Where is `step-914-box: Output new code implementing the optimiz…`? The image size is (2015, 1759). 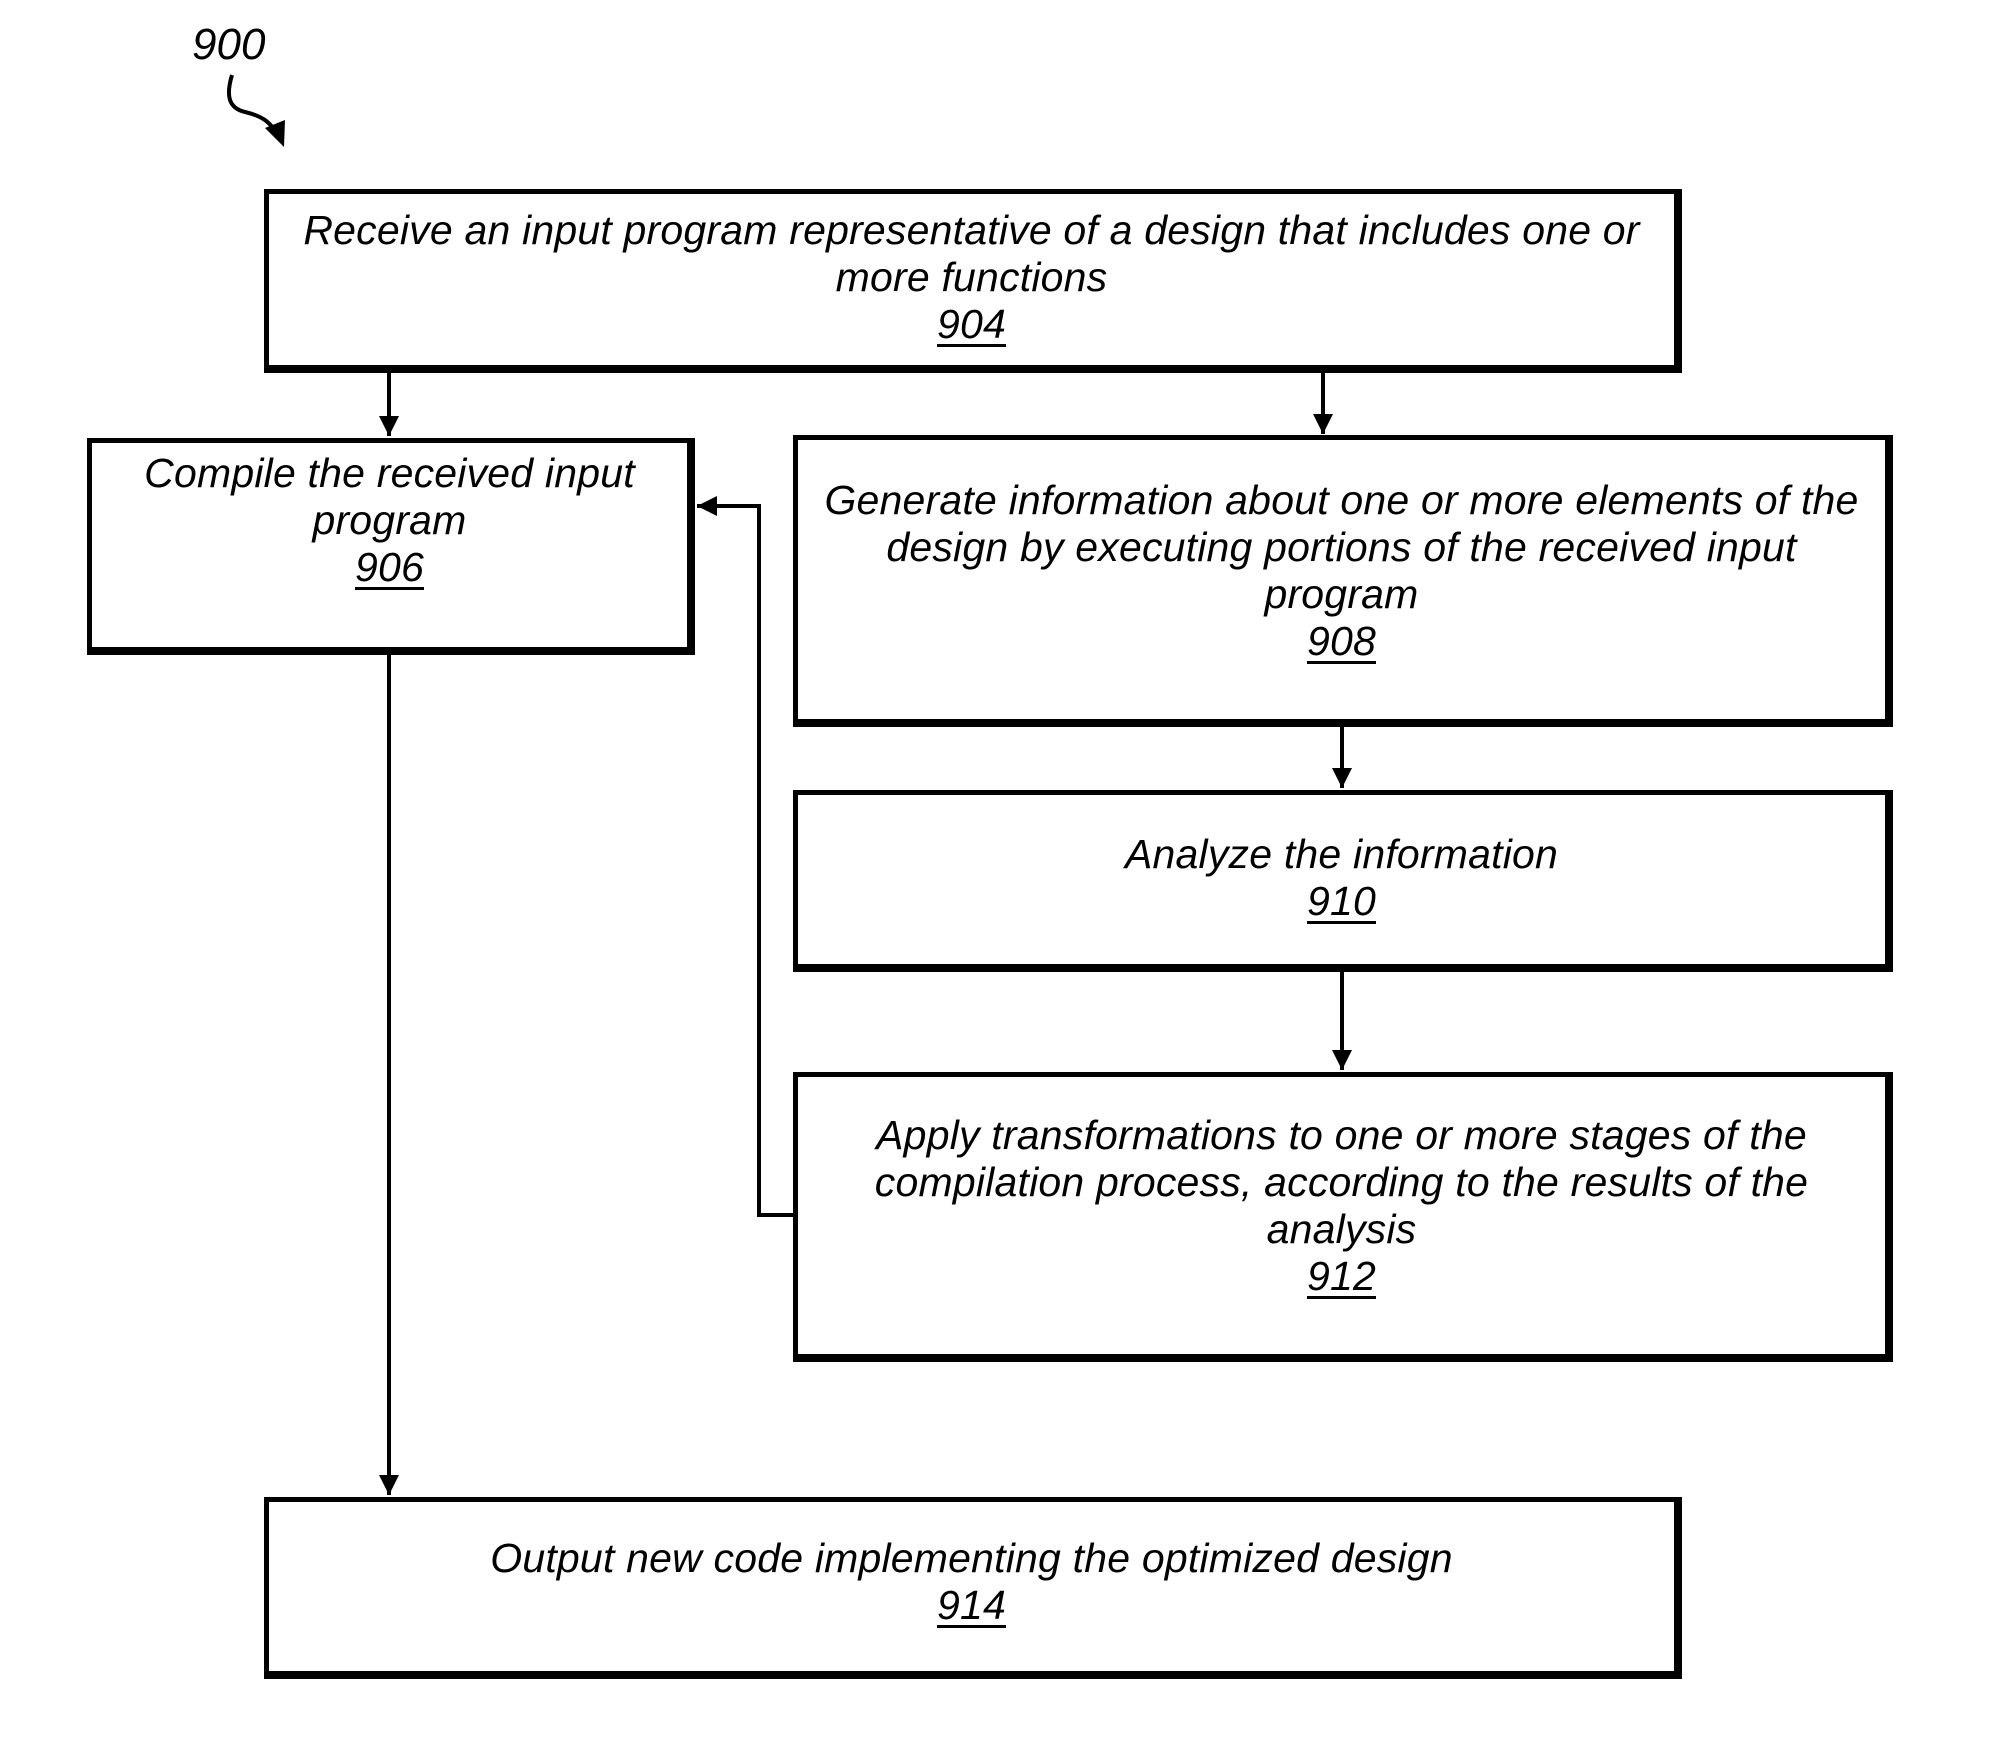 step-914-box: Output new code implementing the optimiz… is located at coordinates (973, 1588).